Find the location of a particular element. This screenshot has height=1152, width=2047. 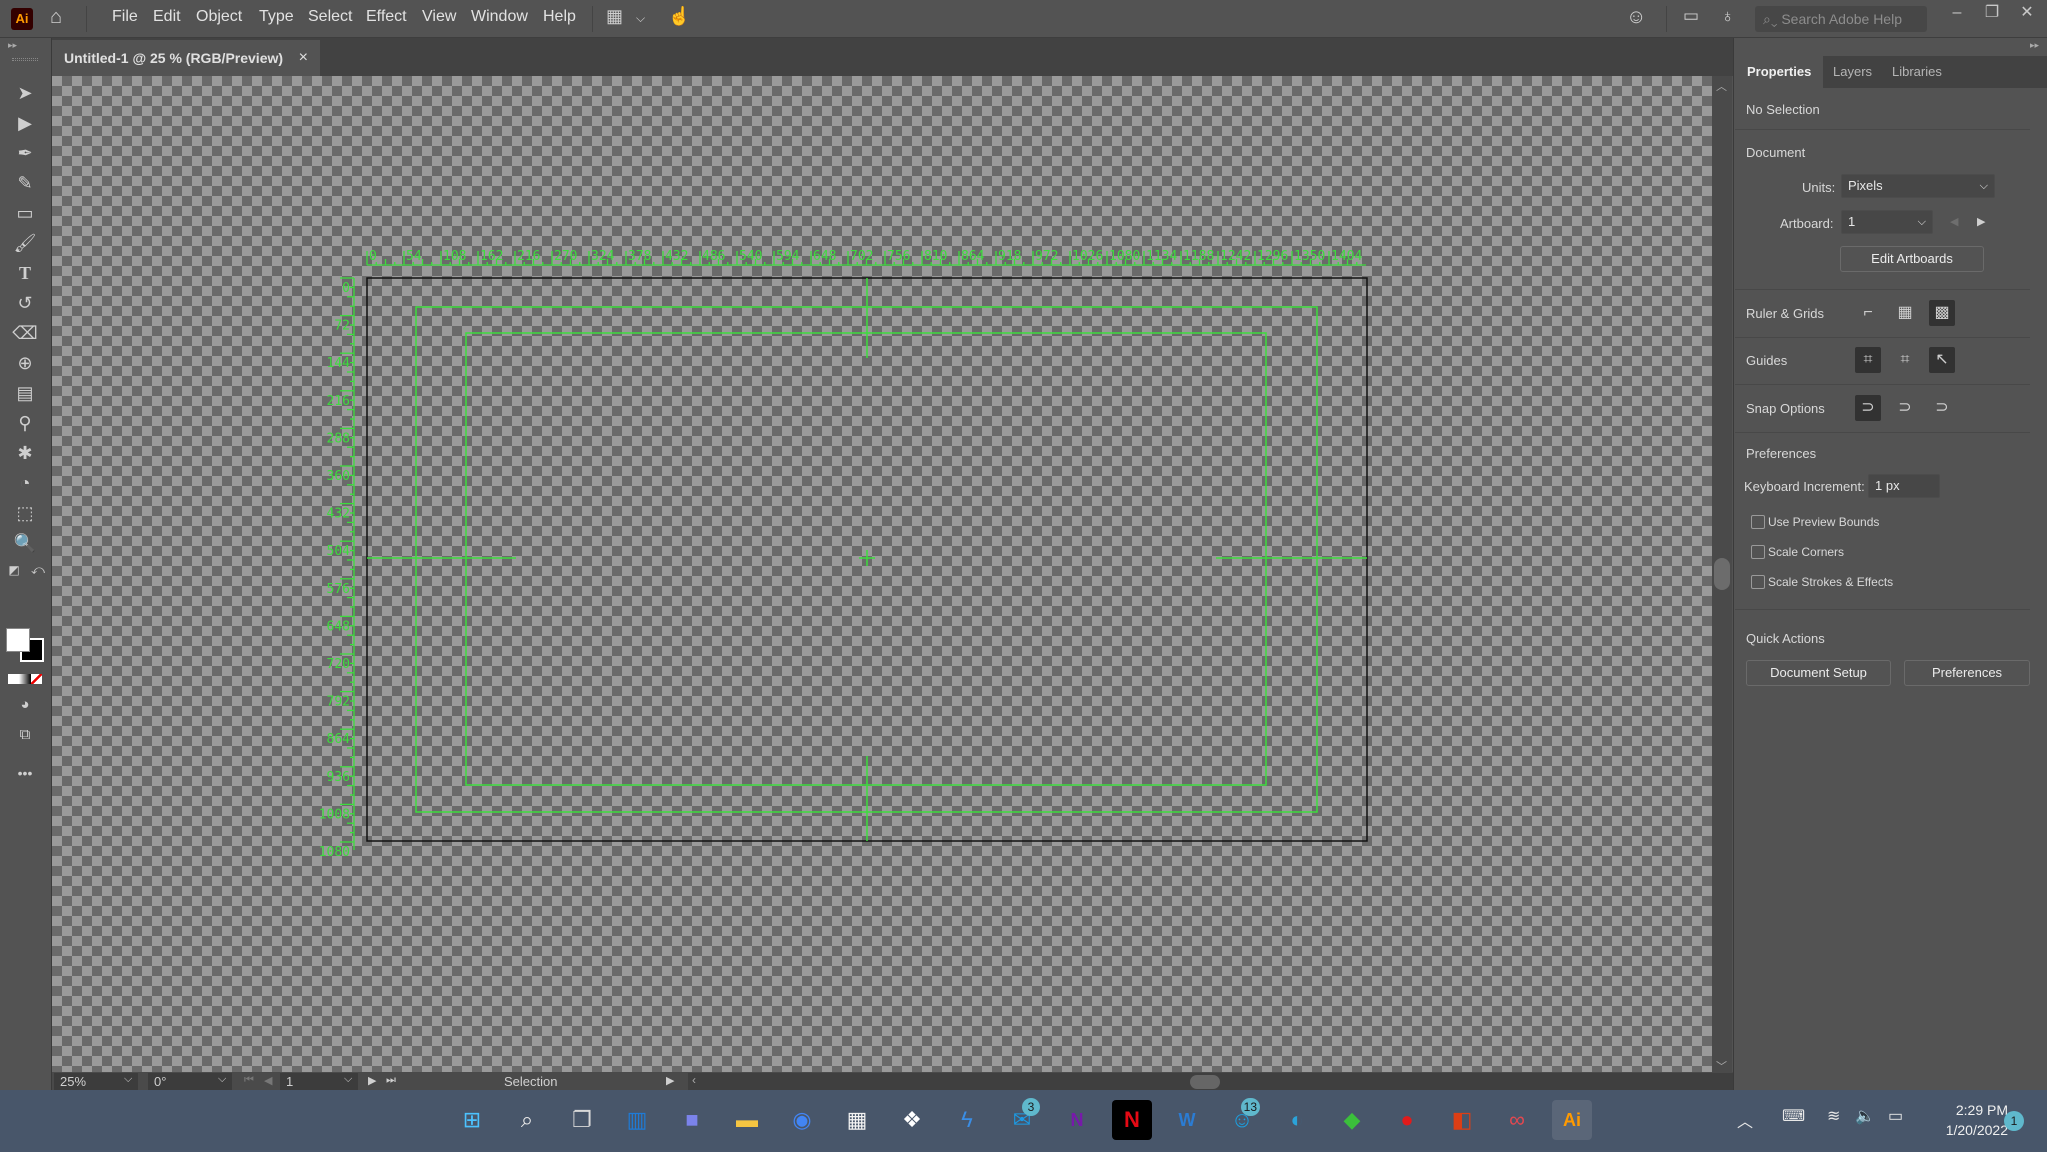

close-window-button: ✕ is located at coordinates (2027, 13).